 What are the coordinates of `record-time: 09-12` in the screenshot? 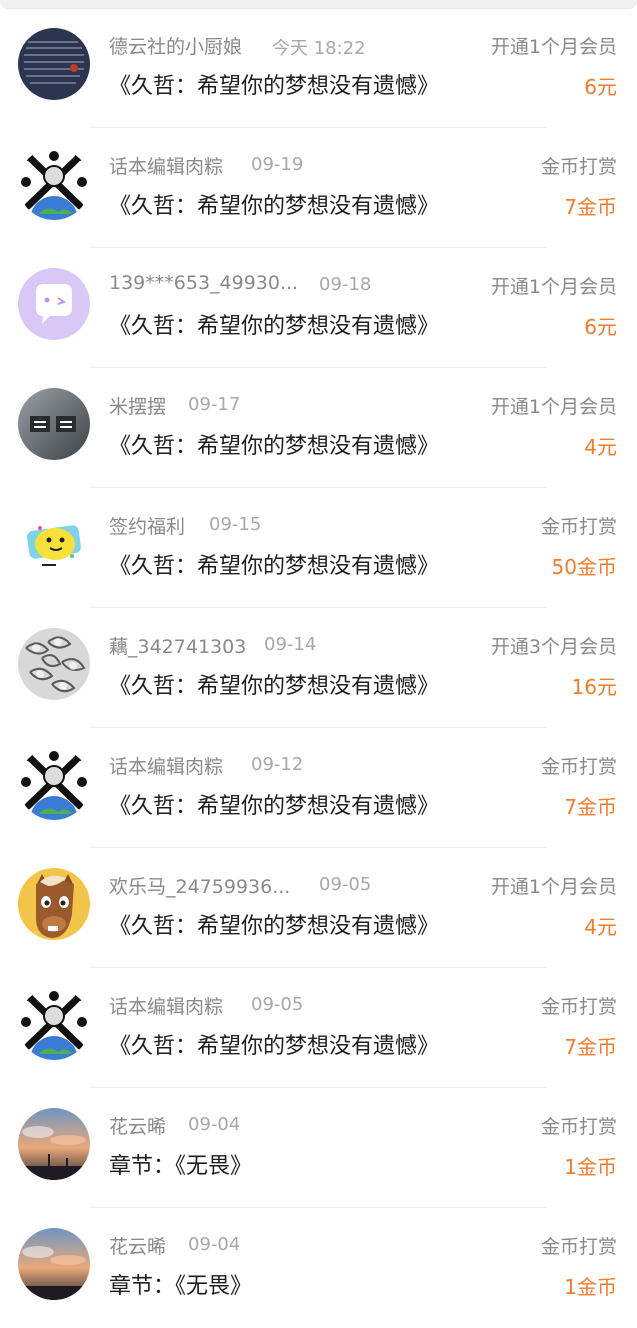 It's located at (277, 764).